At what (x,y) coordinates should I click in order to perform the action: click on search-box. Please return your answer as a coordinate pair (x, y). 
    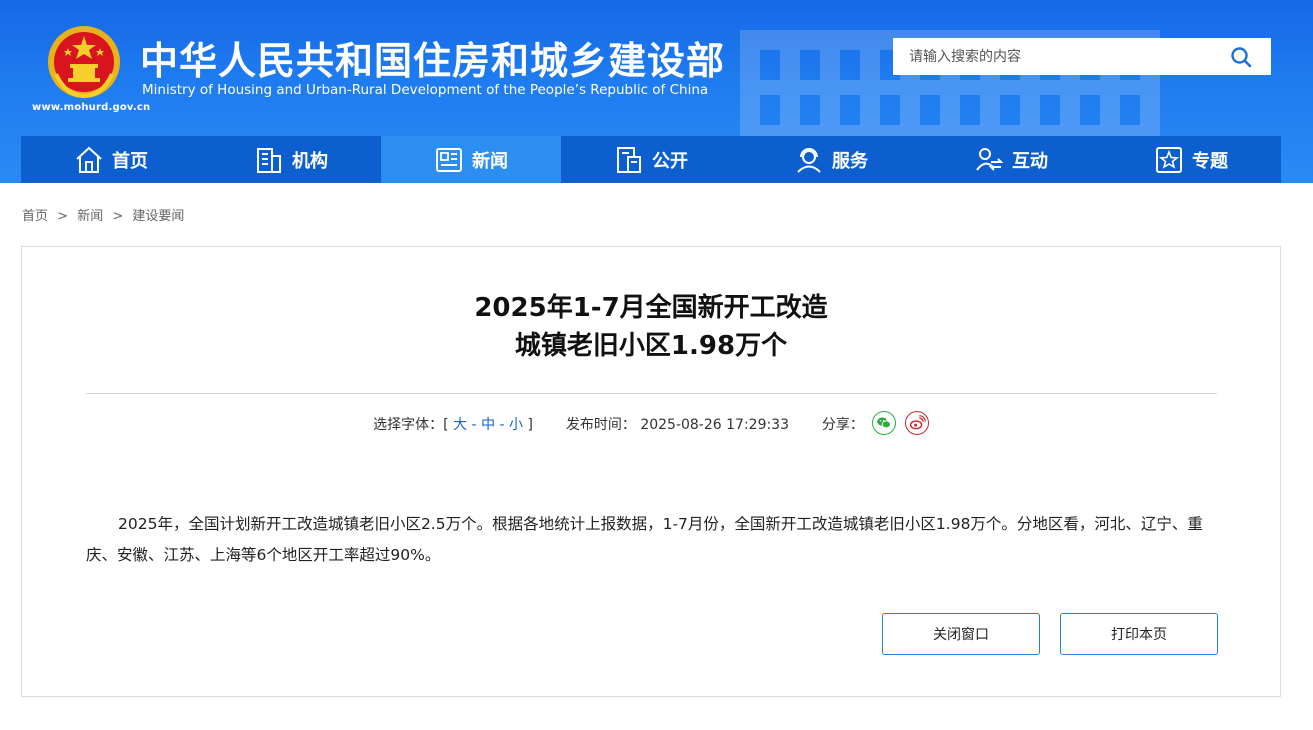
    Looking at the image, I should click on (1082, 56).